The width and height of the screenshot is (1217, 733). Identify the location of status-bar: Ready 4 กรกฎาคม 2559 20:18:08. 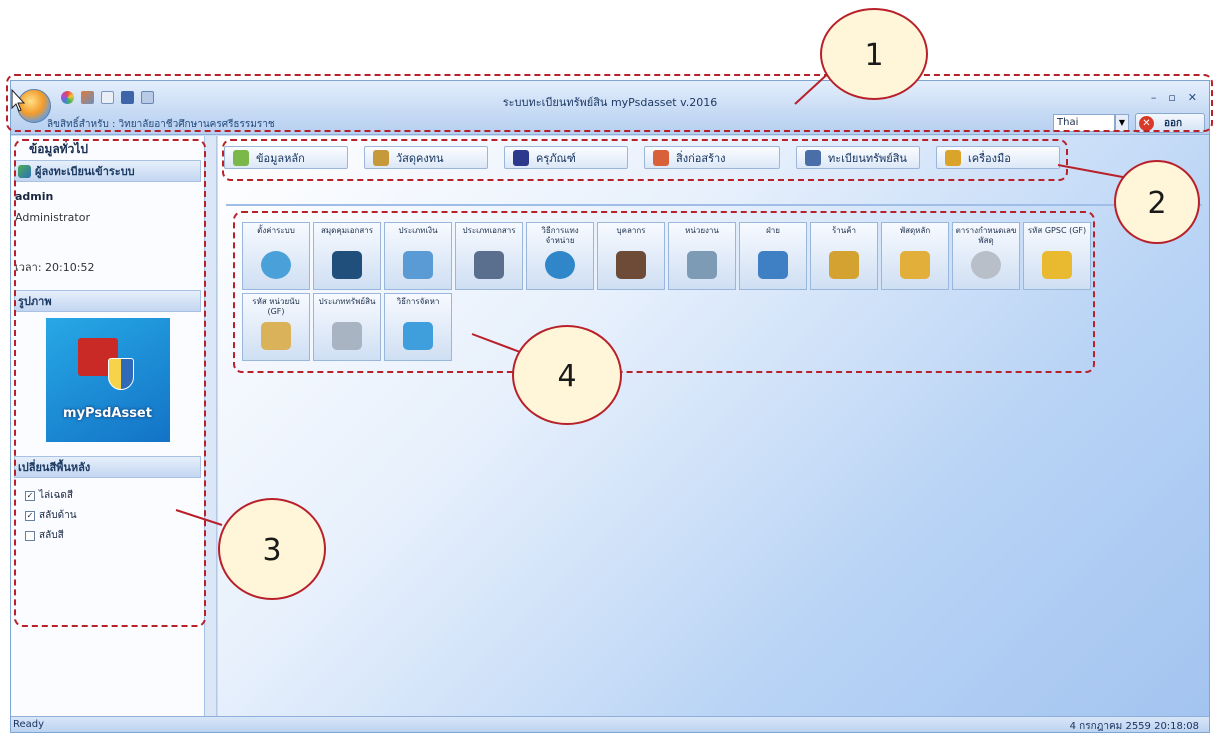
(610, 724).